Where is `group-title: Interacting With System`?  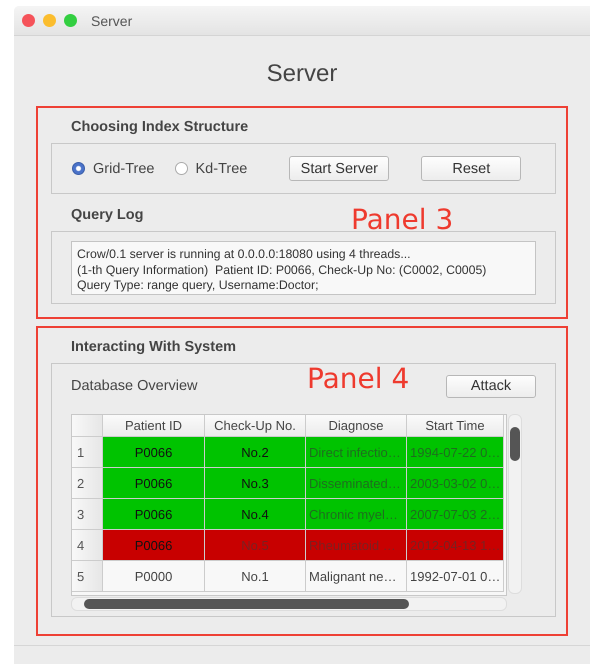 group-title: Interacting With System is located at coordinates (153, 348).